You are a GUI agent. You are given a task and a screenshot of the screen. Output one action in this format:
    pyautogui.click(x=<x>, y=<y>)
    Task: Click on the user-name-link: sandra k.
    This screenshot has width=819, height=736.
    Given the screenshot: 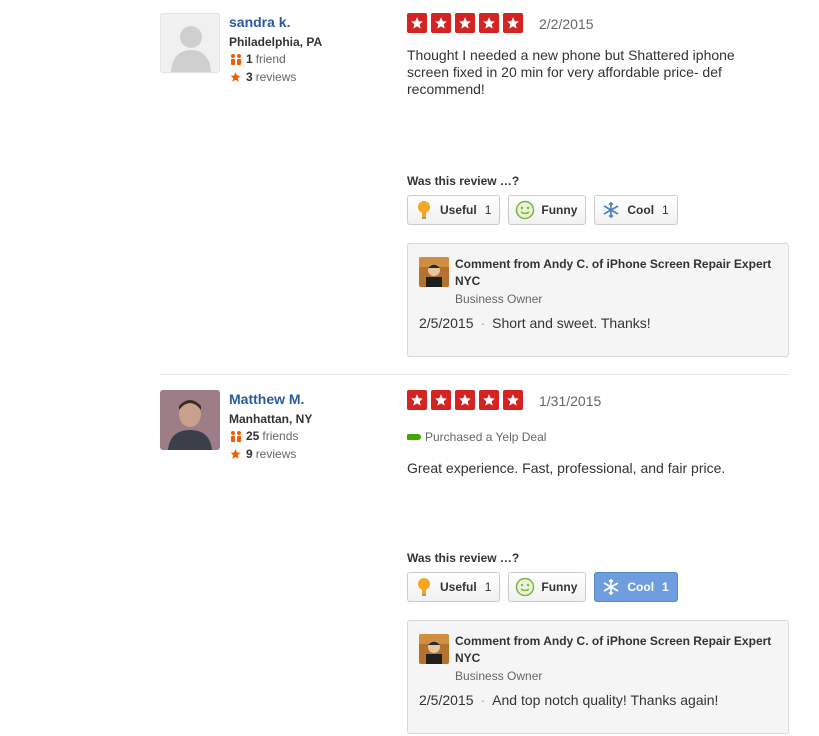 What is the action you would take?
    pyautogui.click(x=259, y=22)
    